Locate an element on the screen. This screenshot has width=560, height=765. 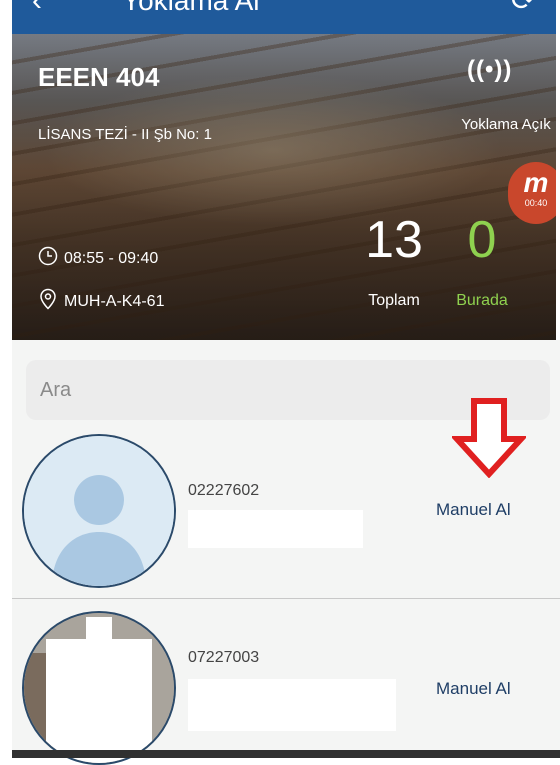
location-pin-icon is located at coordinates (48, 301).